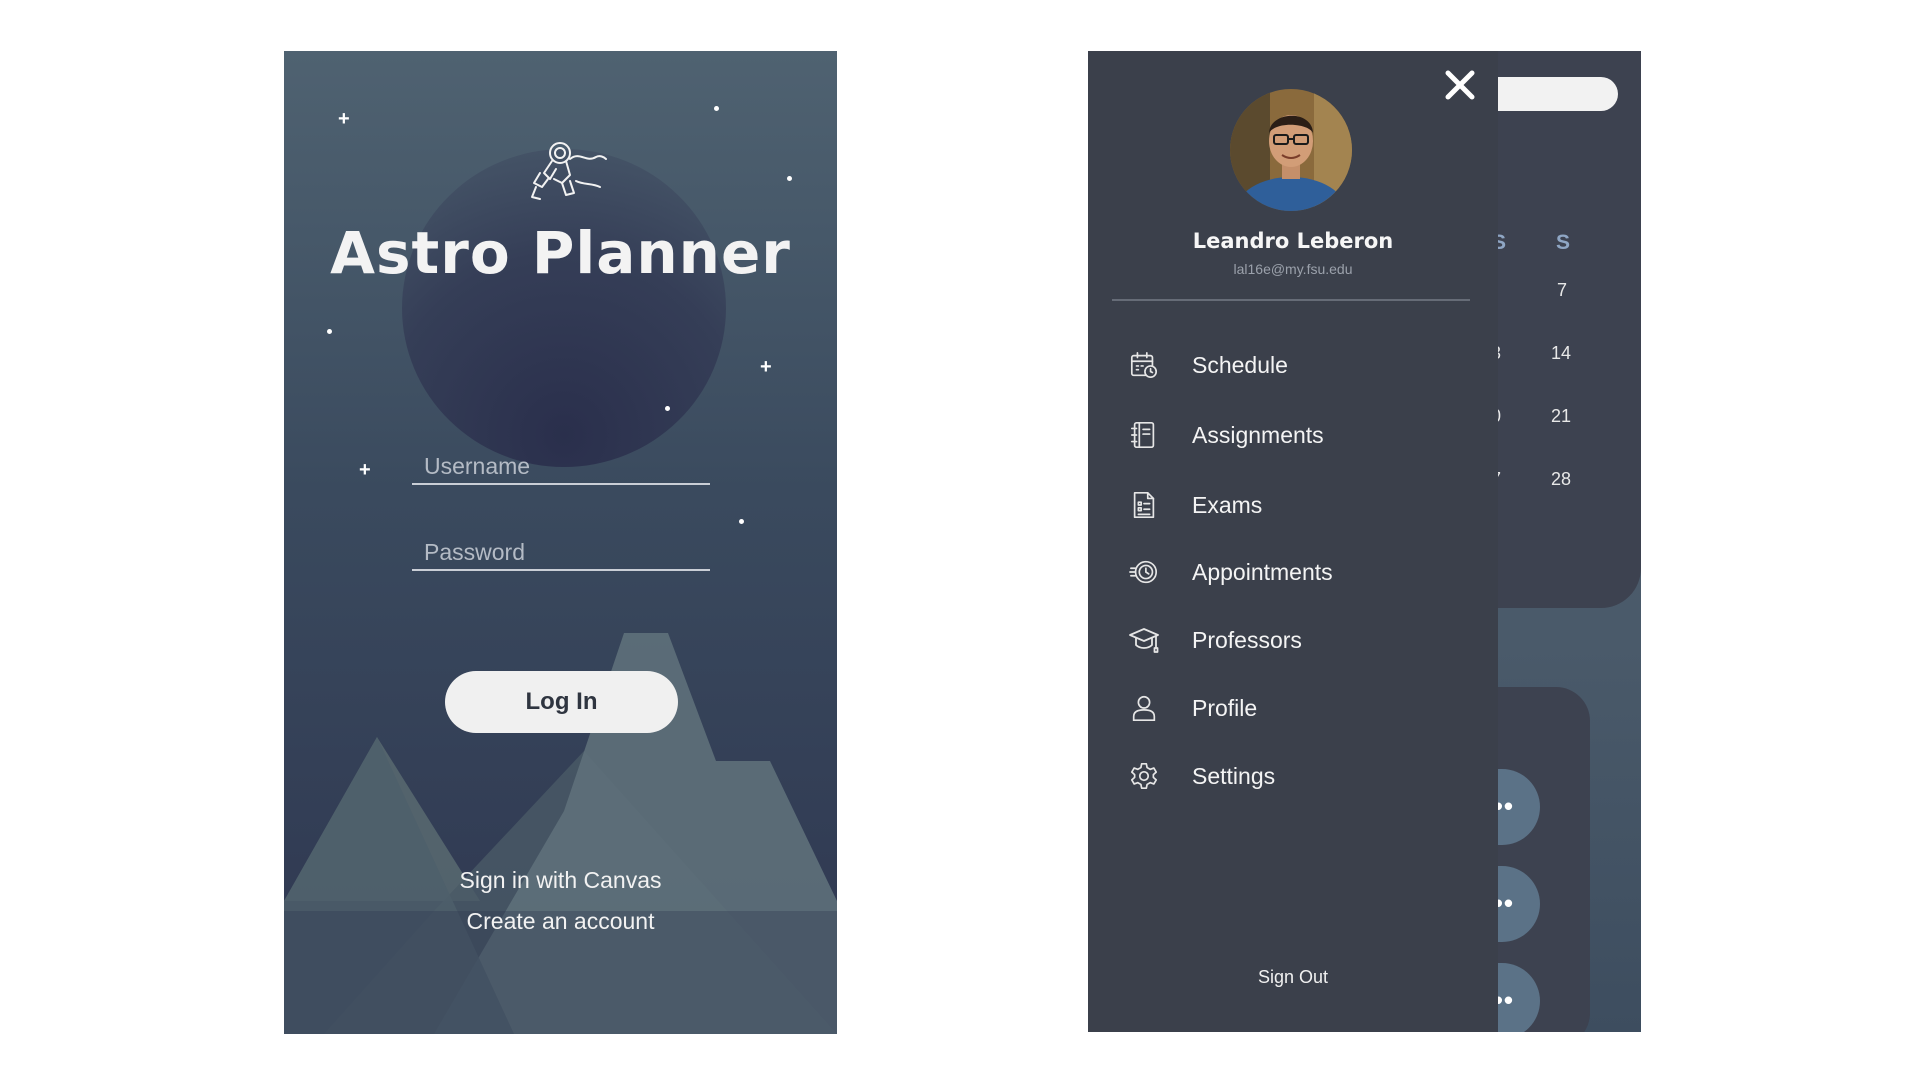  Describe the element at coordinates (1293, 977) in the screenshot. I see `sign-out-link: Sign Out` at that location.